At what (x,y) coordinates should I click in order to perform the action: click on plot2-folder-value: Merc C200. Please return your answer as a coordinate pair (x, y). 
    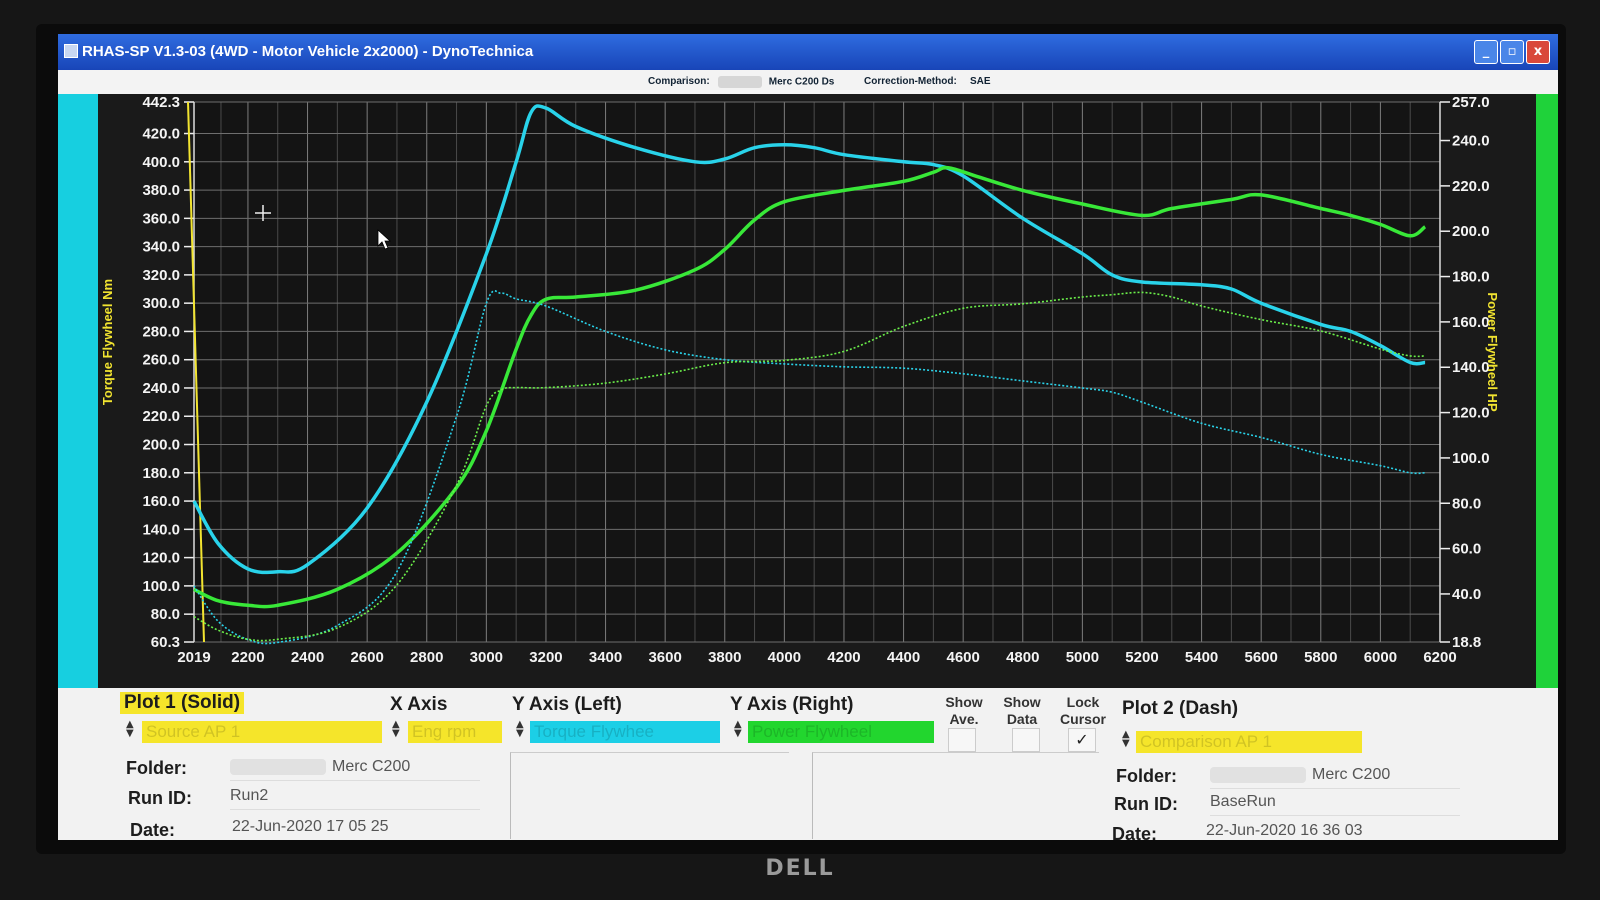
    Looking at the image, I should click on (1351, 774).